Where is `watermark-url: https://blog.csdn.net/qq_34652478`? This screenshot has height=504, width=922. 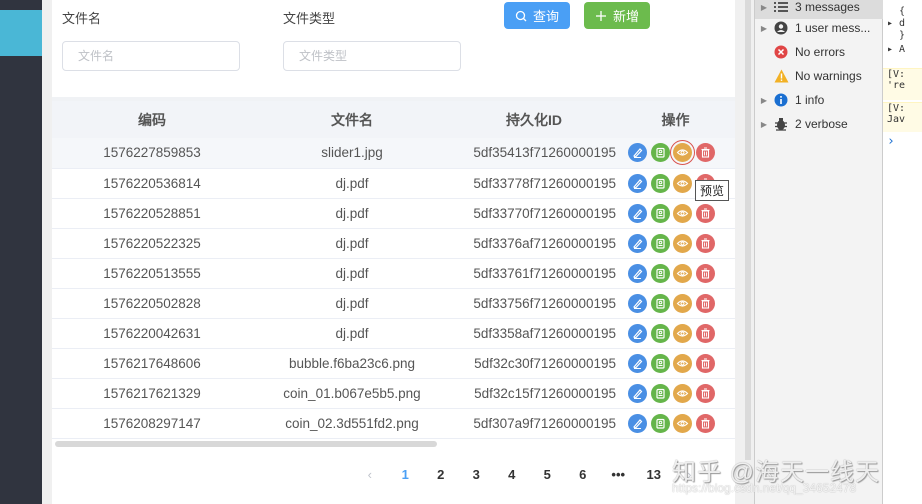
watermark-url: https://blog.csdn.net/qq_34652478 is located at coordinates (764, 488).